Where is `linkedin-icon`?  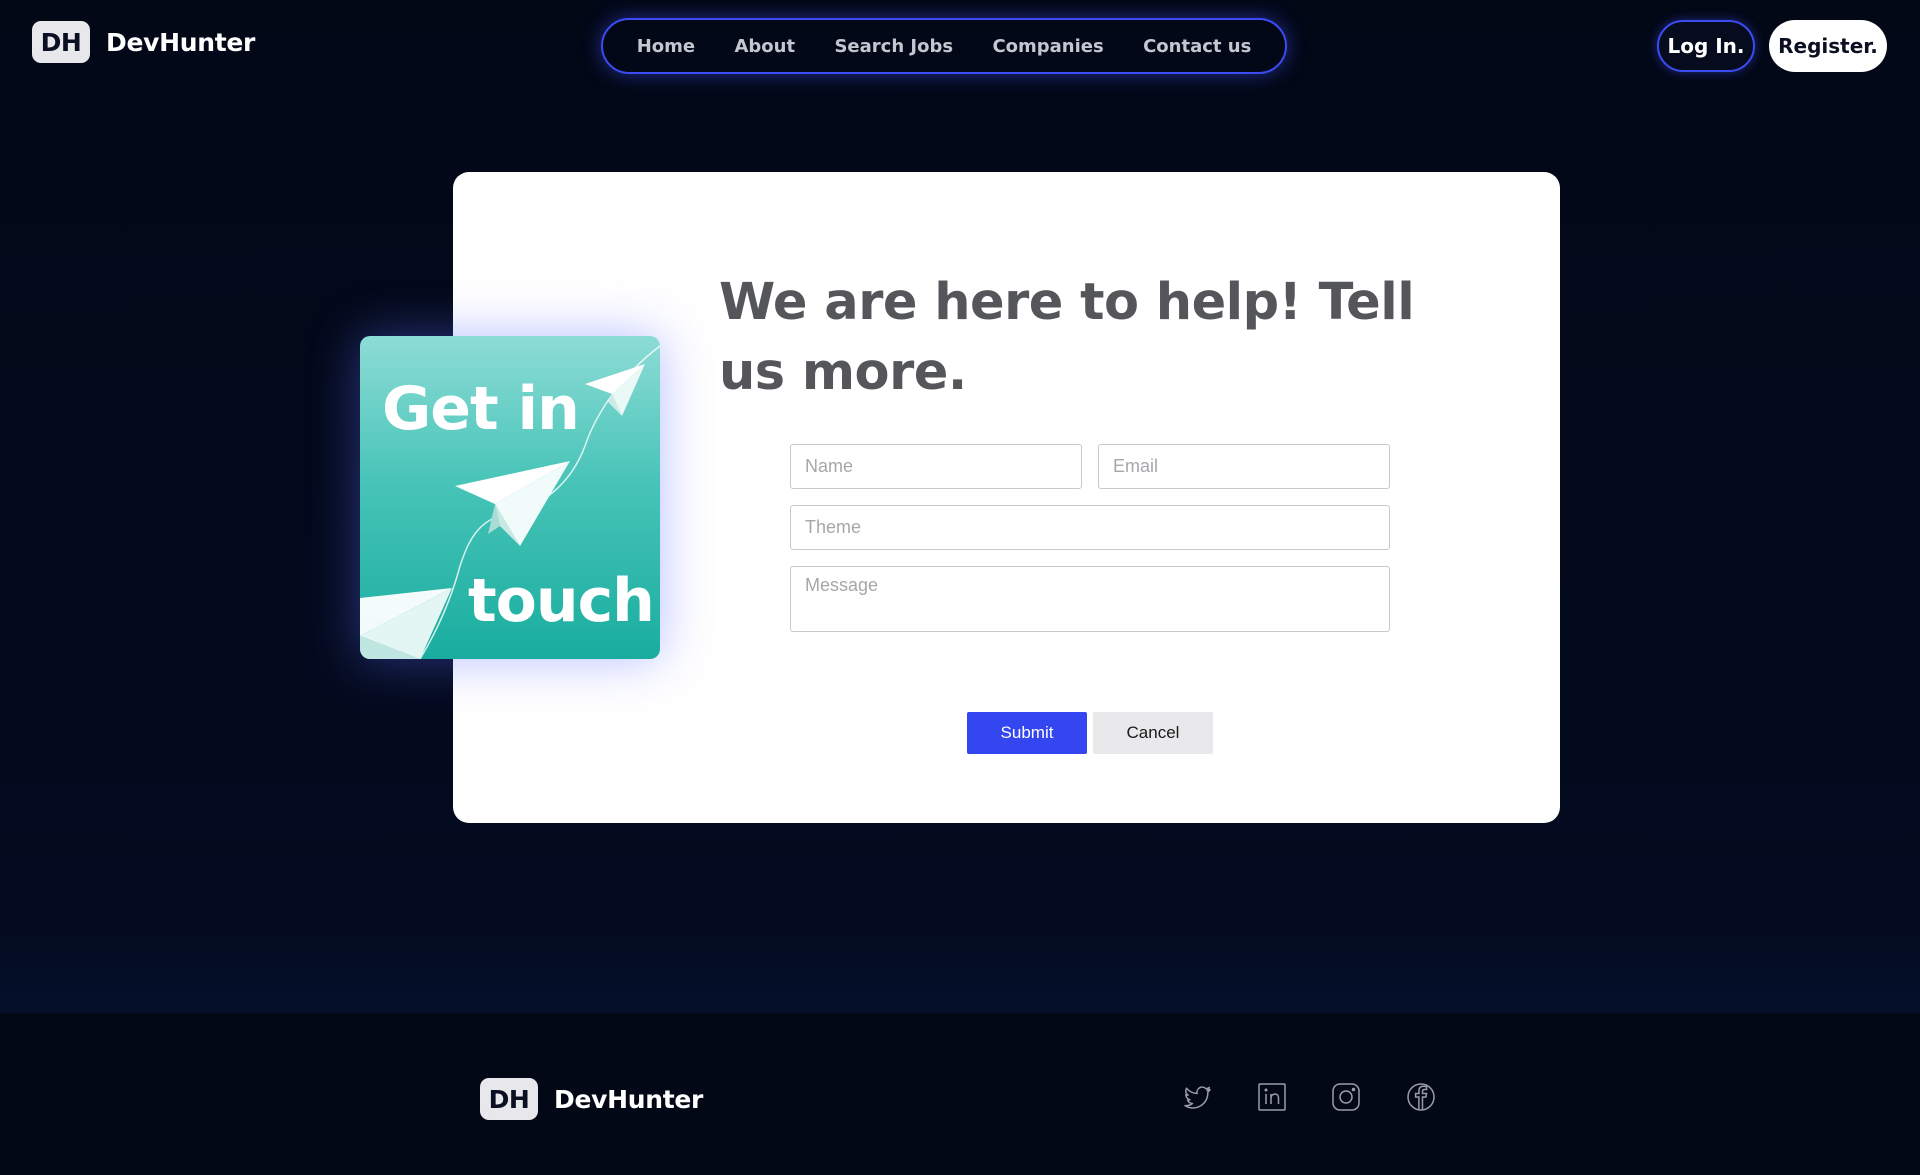
linkedin-icon is located at coordinates (1272, 1097).